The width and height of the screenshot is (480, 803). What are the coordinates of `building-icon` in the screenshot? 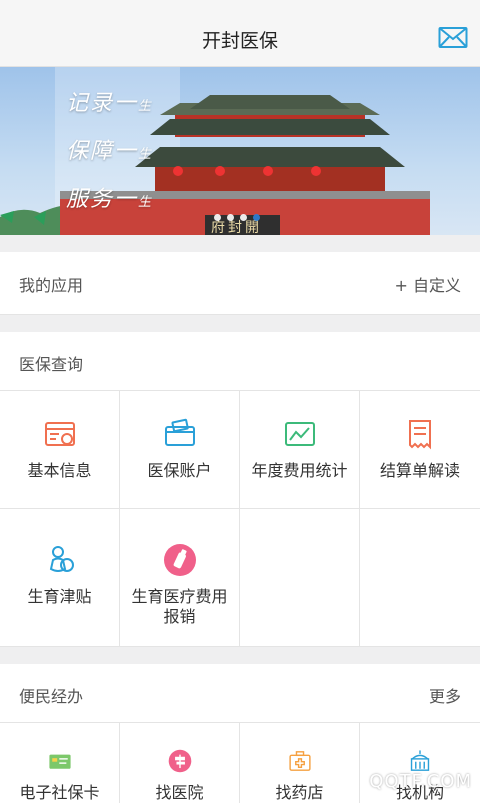 It's located at (420, 760).